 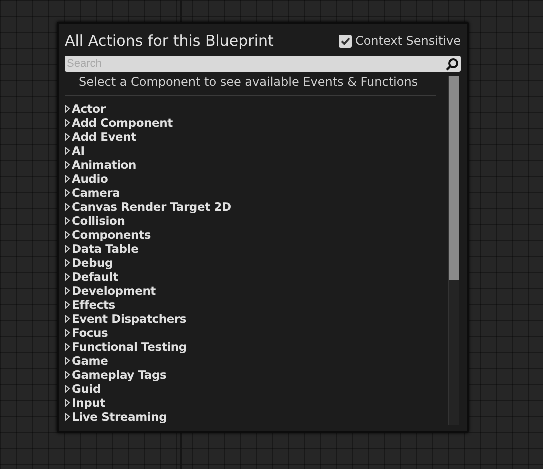 I want to click on category-item: Collision, so click(x=99, y=221).